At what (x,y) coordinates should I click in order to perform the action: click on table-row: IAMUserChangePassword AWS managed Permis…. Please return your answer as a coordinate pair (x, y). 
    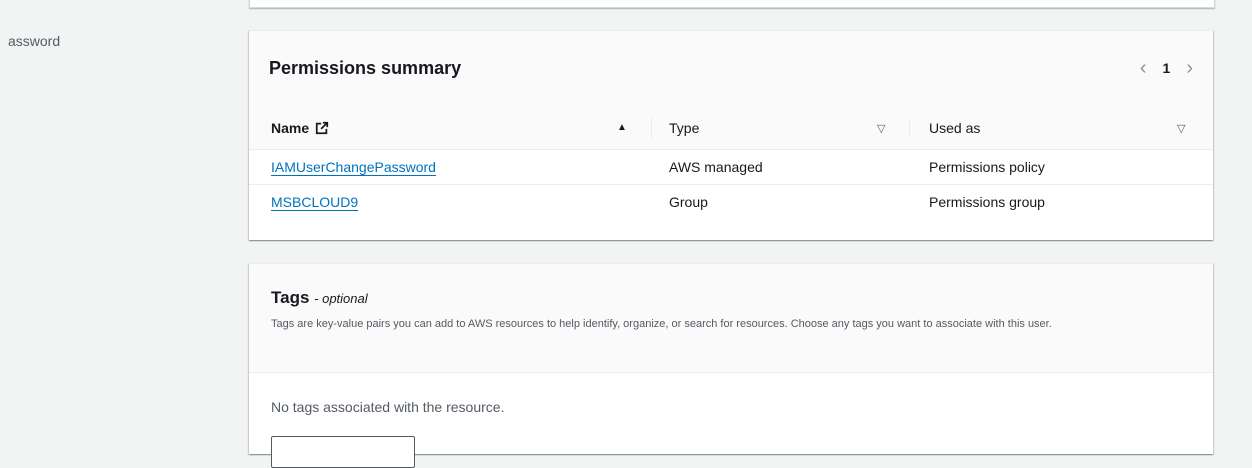
    Looking at the image, I should click on (731, 167).